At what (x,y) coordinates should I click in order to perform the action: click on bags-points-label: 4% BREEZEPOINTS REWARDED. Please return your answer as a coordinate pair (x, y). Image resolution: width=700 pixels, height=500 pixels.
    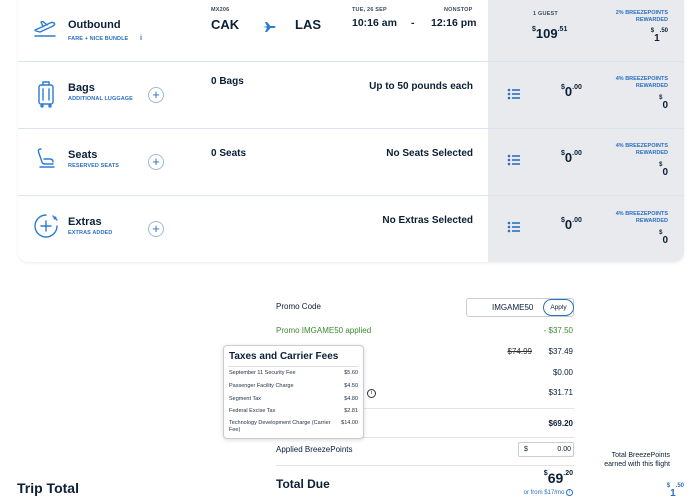
    Looking at the image, I should click on (642, 83).